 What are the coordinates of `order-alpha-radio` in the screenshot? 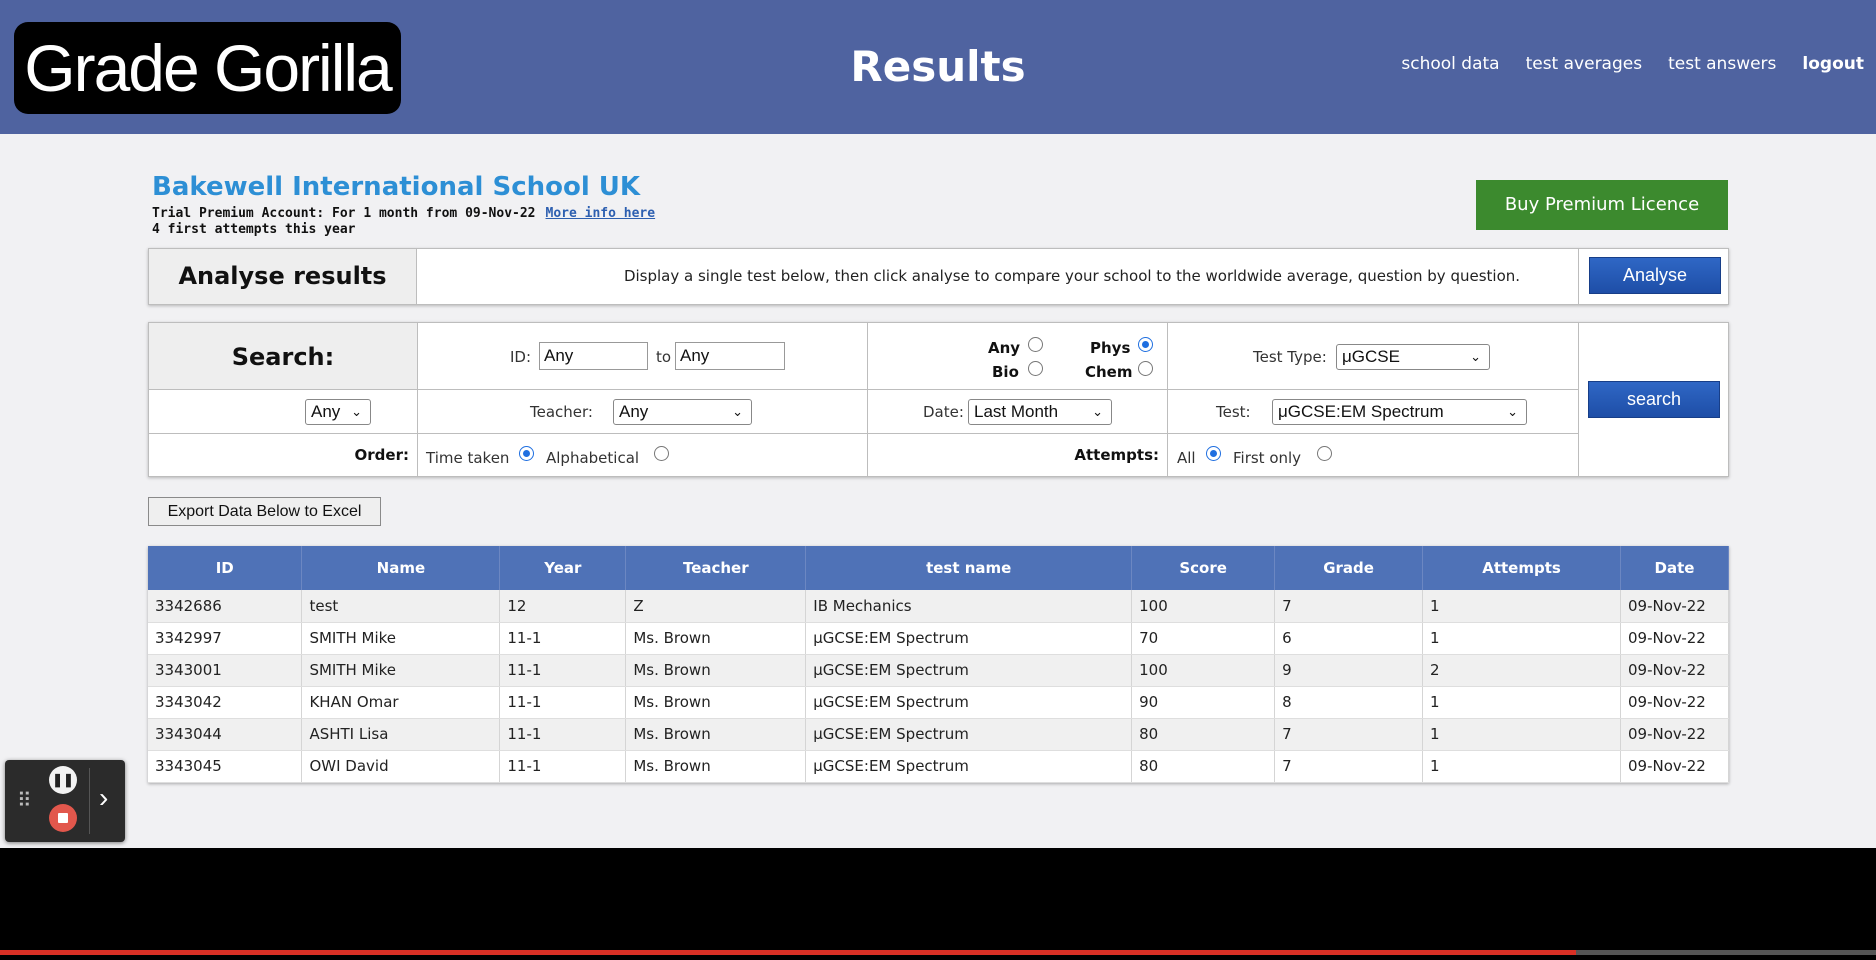 It's located at (661, 453).